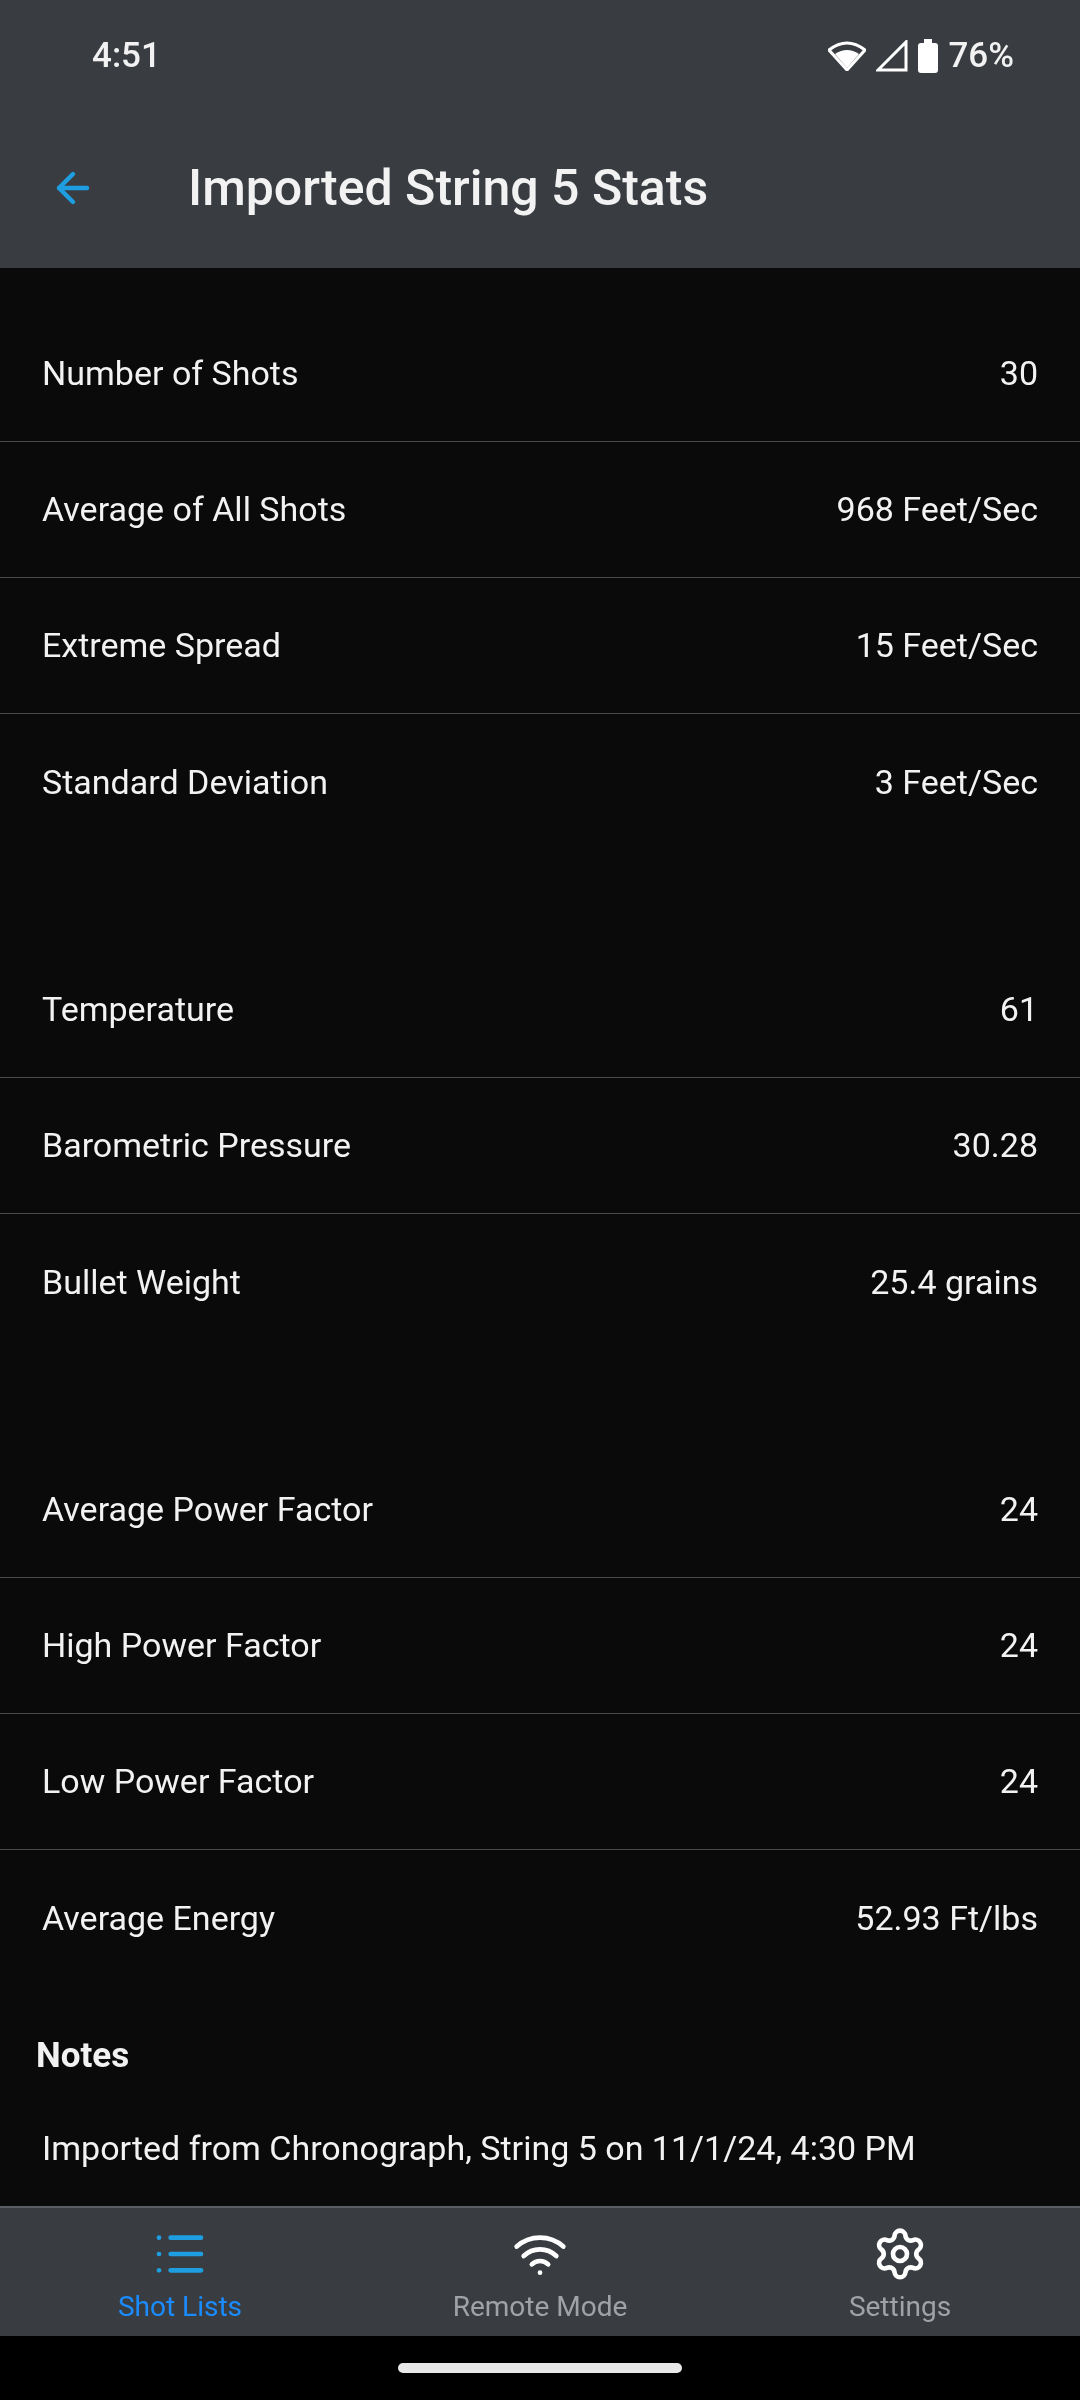  What do you see at coordinates (194, 509) in the screenshot?
I see `stat-label: Average of All Shots` at bounding box center [194, 509].